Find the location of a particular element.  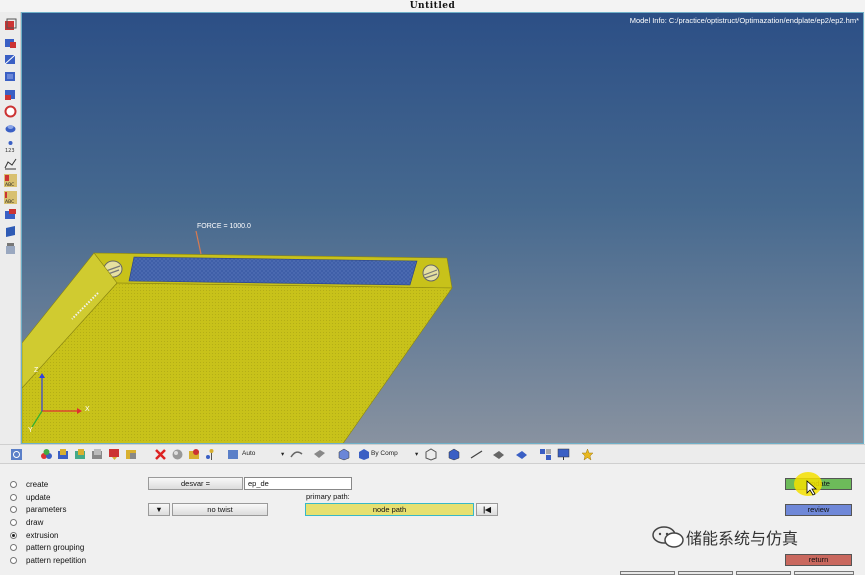

reset-selection-button: |◀ is located at coordinates (487, 509).